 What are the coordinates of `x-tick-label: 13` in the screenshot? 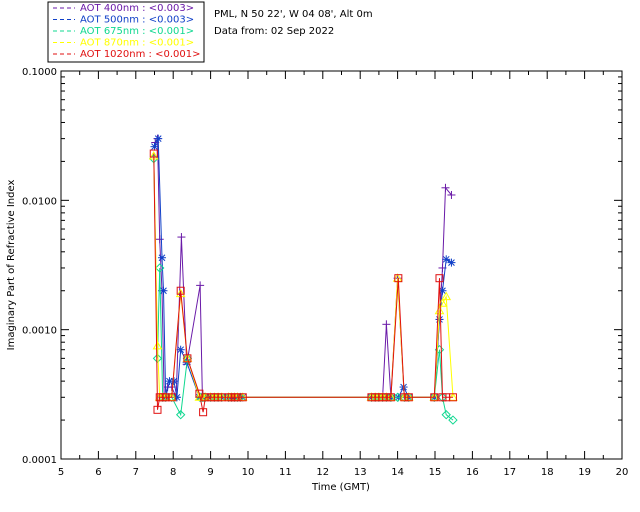 It's located at (360, 472).